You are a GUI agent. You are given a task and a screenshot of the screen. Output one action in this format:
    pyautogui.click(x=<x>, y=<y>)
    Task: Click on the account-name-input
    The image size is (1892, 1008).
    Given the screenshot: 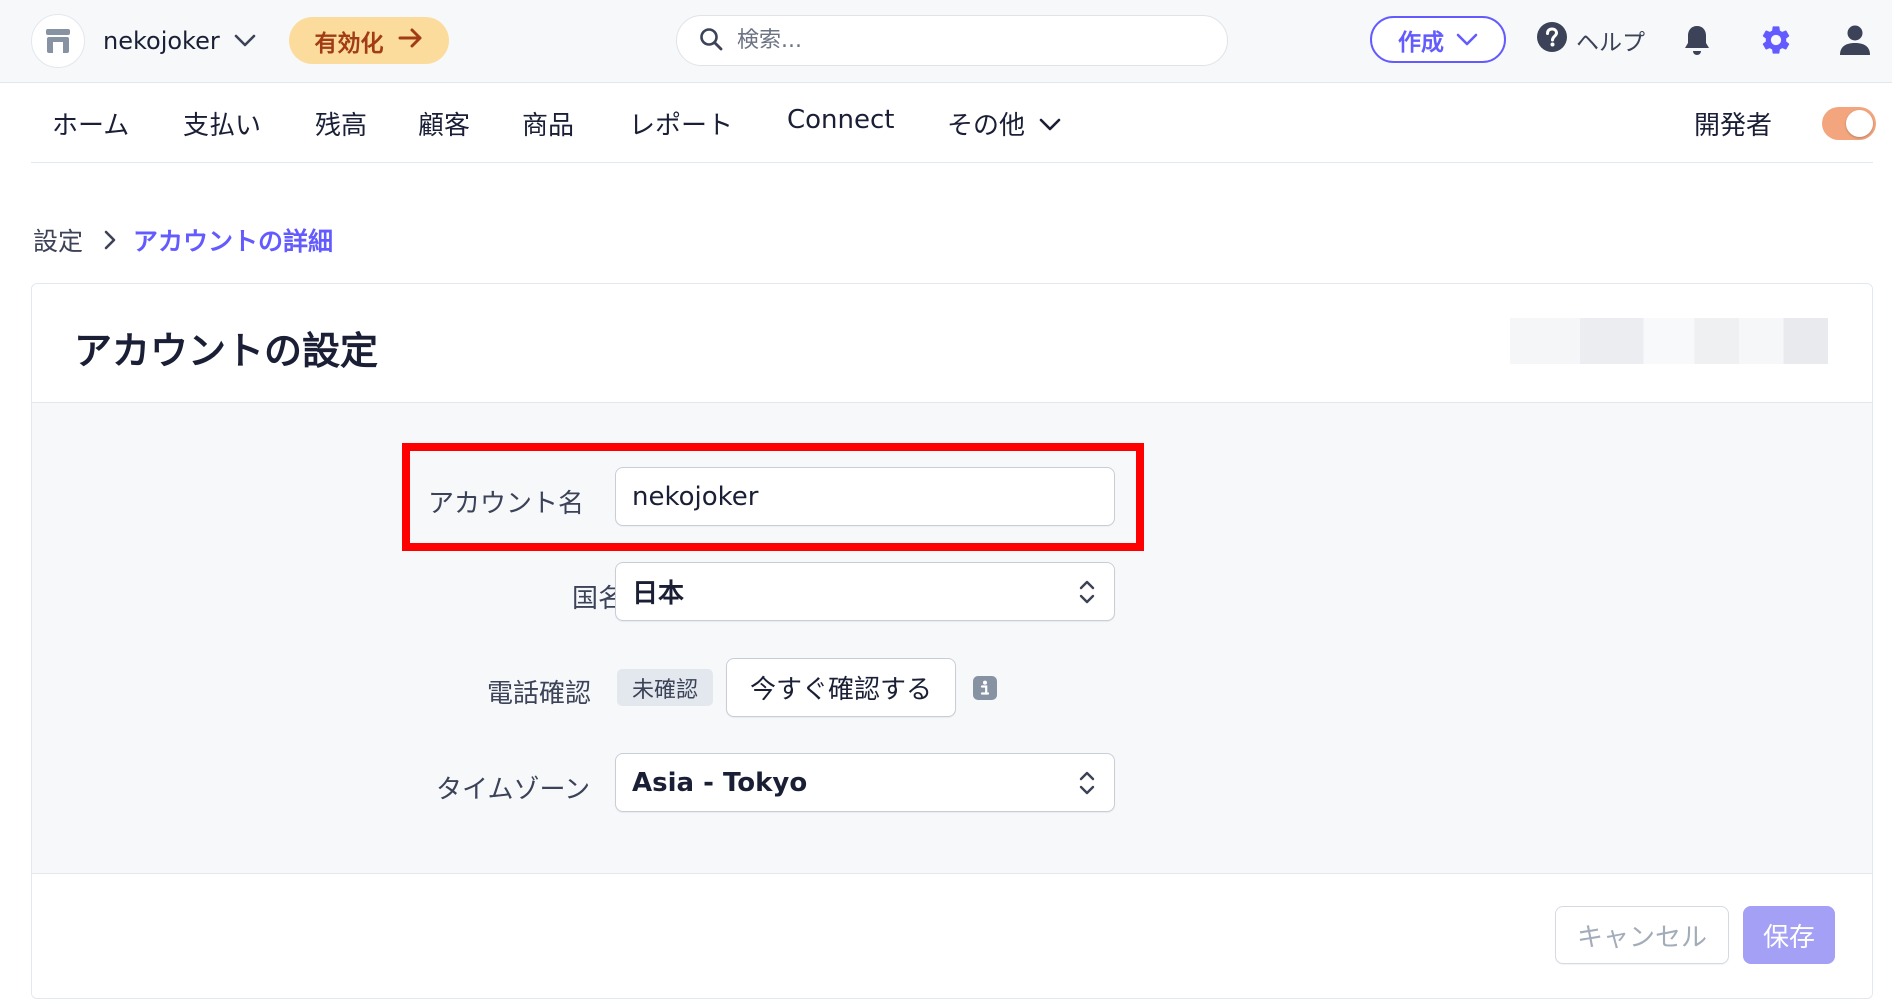 What is the action you would take?
    pyautogui.click(x=865, y=496)
    